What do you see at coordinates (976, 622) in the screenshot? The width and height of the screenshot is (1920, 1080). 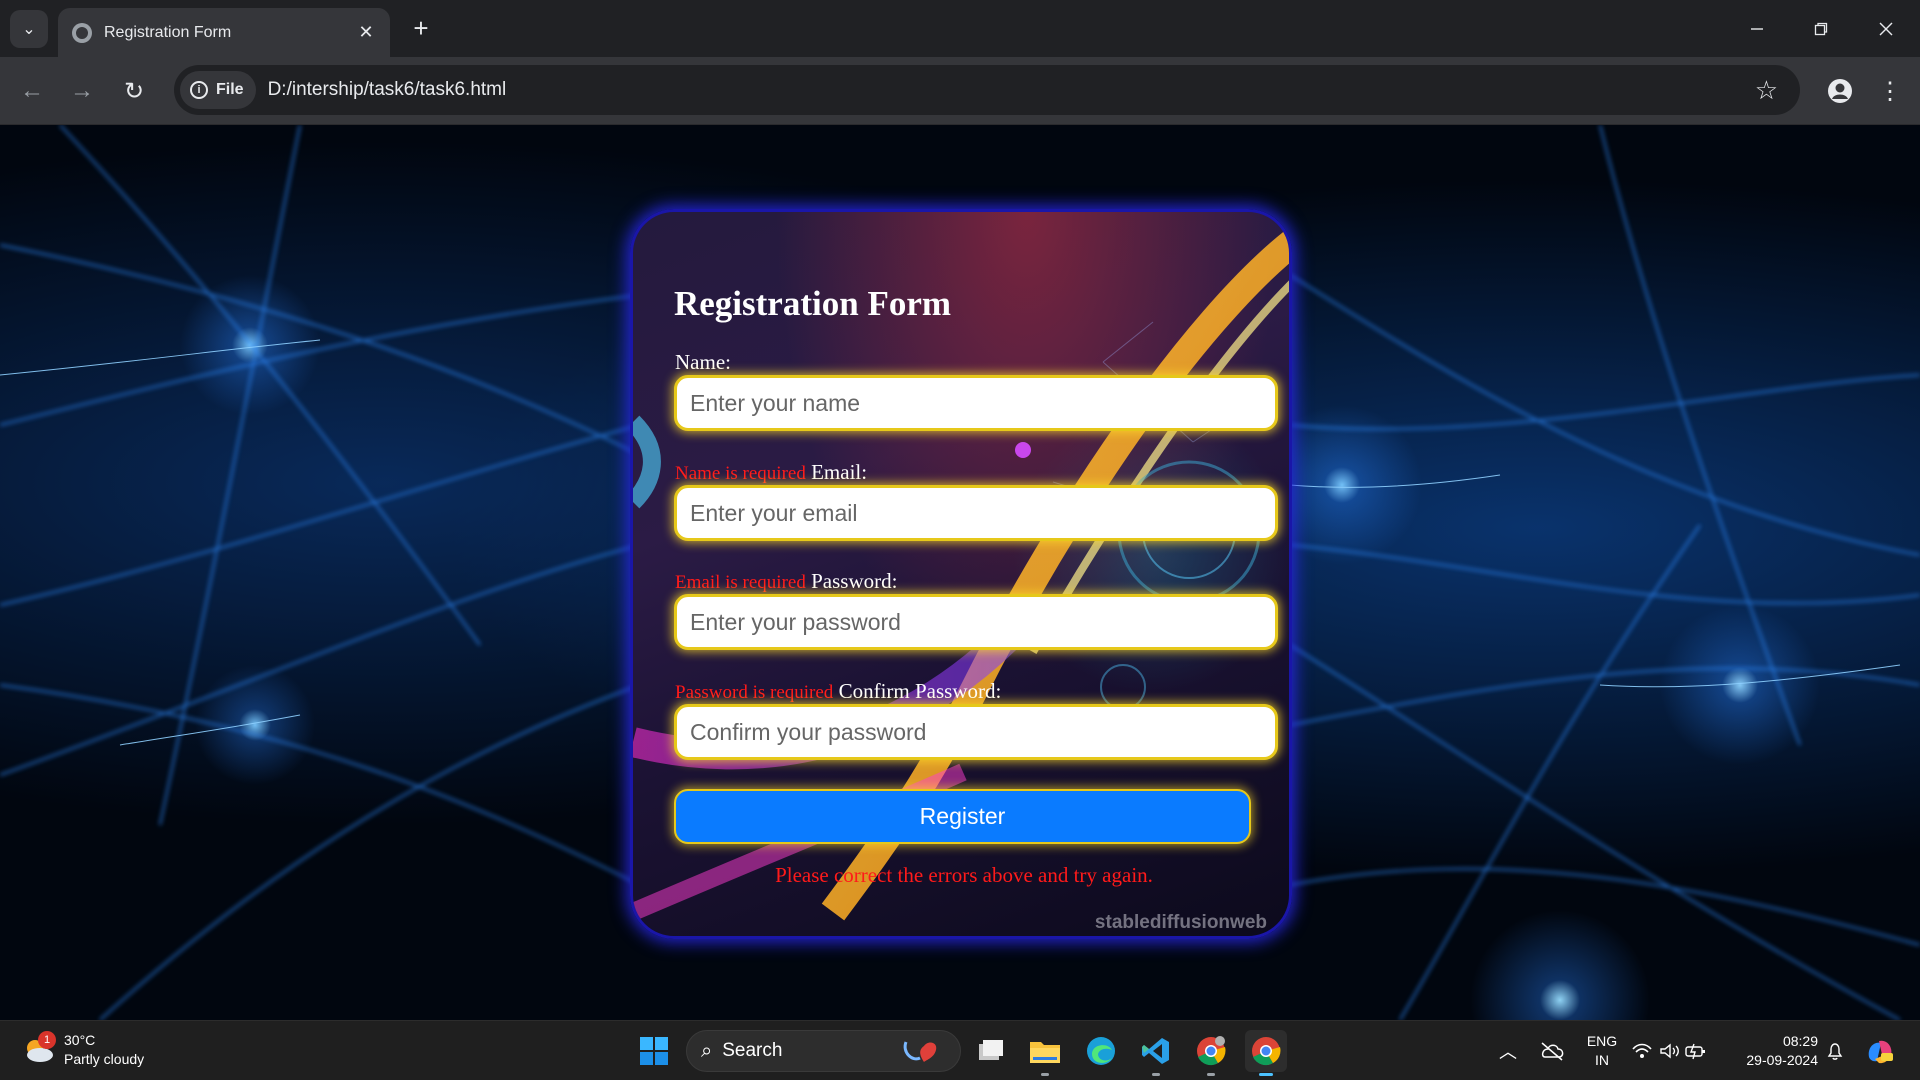 I see `password-input` at bounding box center [976, 622].